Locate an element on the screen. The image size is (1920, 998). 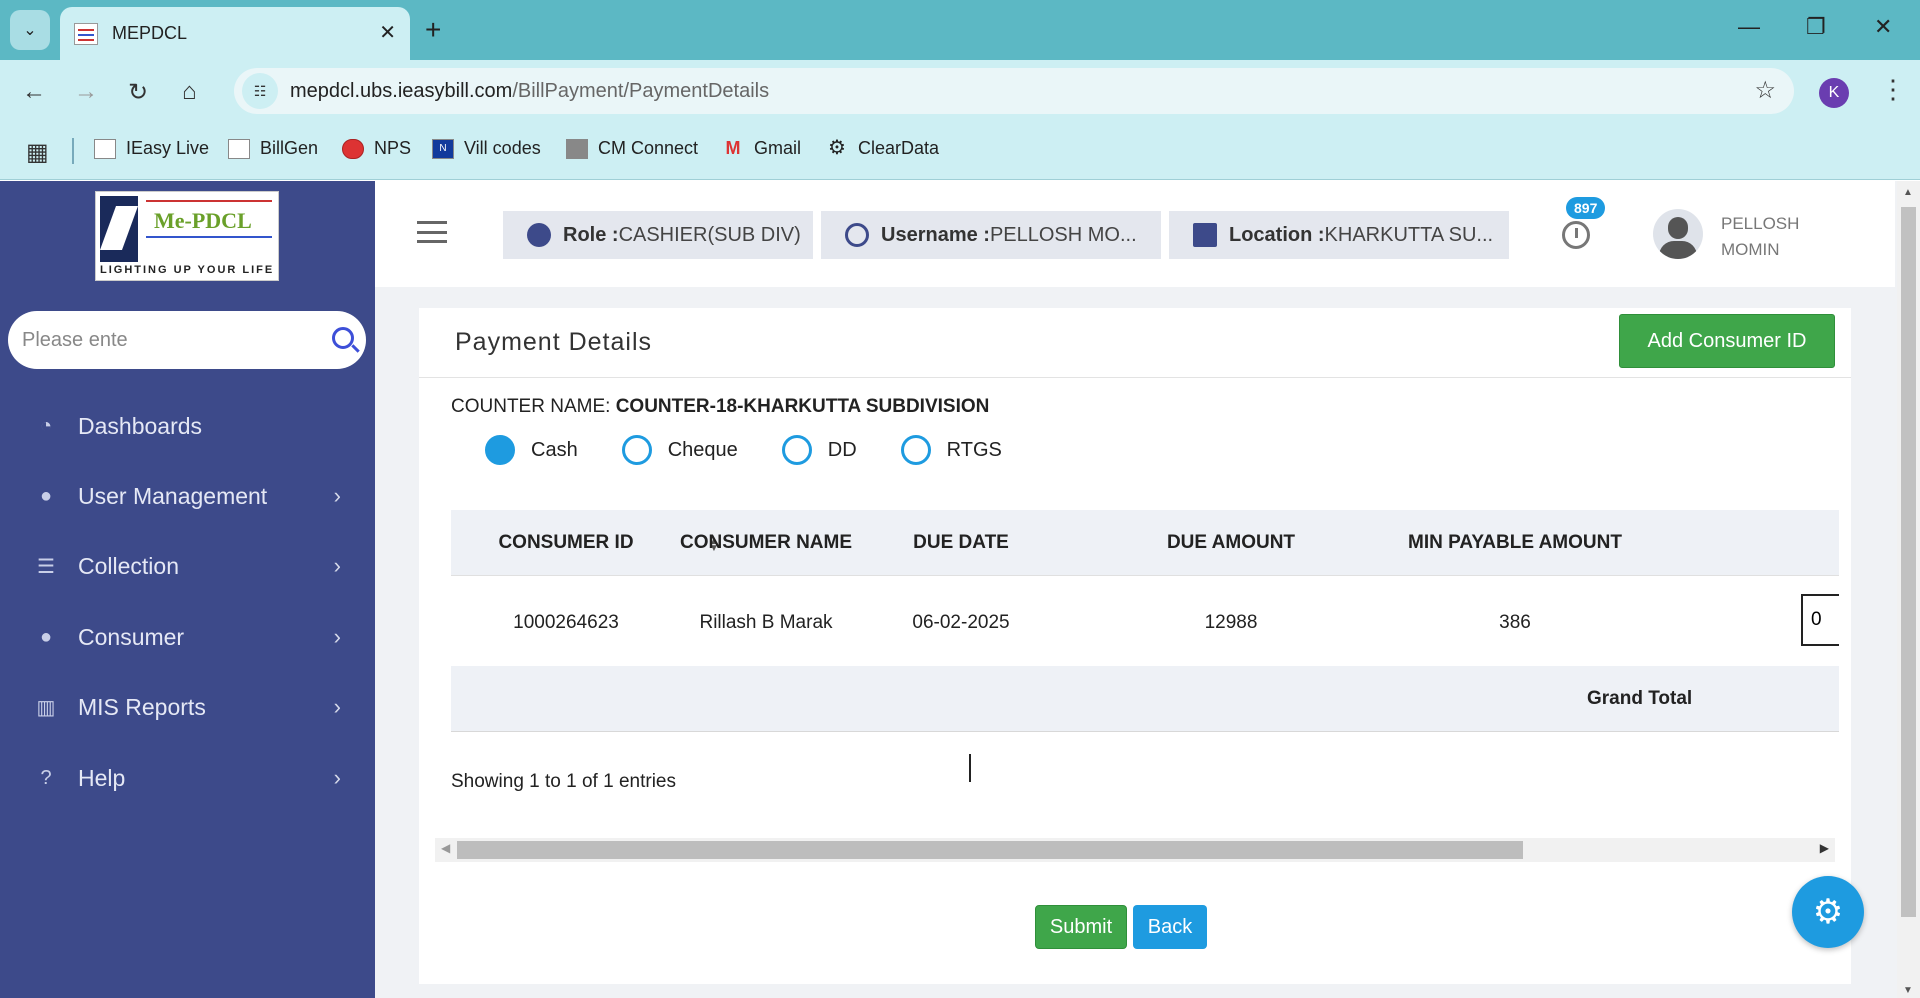
scroll-up-icon: ▲ is located at coordinates (1908, 192).